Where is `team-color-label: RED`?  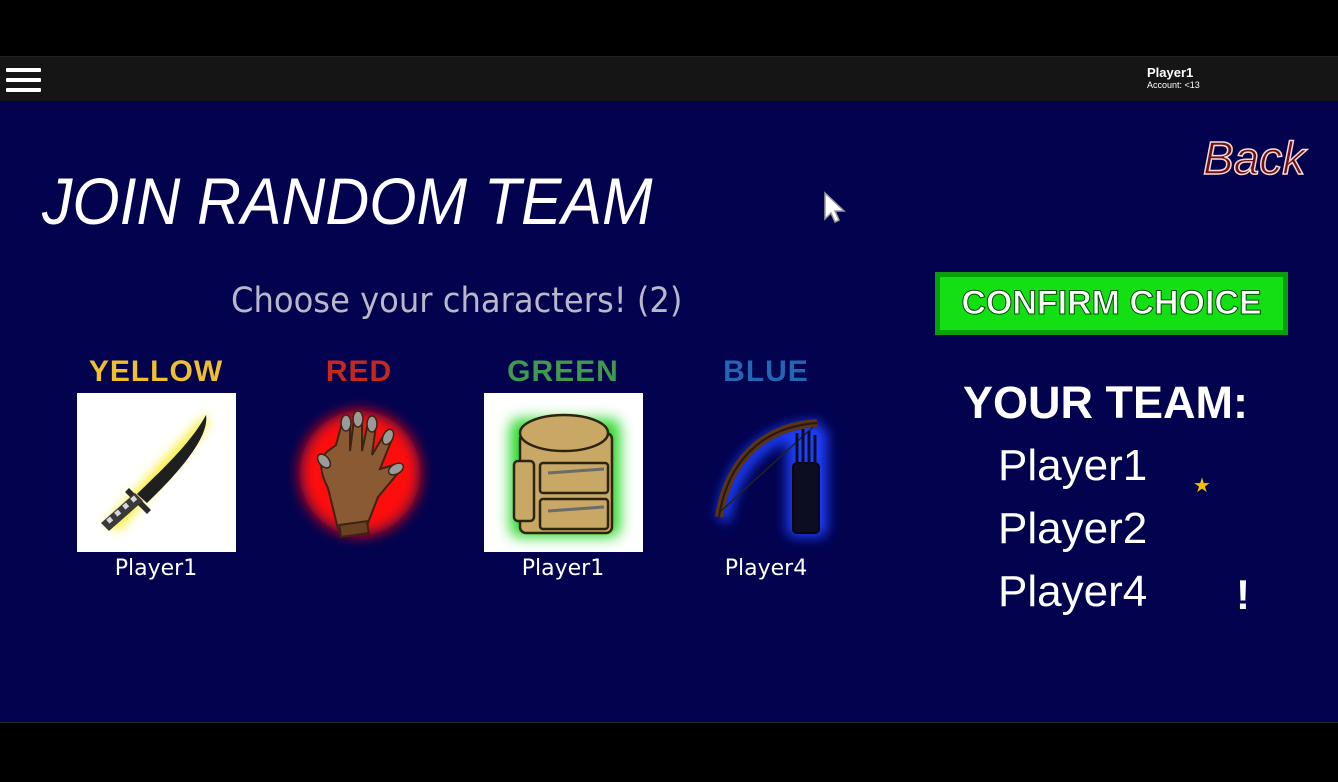
team-color-label: RED is located at coordinates (359, 371).